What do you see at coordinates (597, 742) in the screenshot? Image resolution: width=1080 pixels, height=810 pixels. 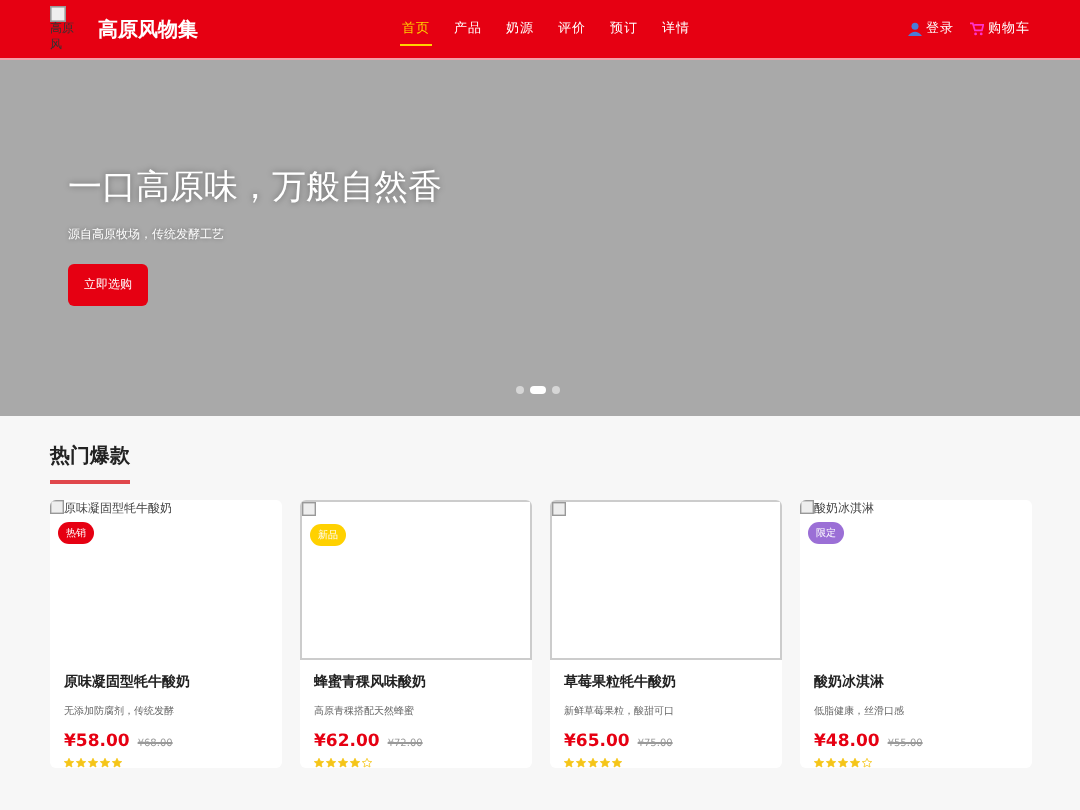 I see `product-price: ¥65.00` at bounding box center [597, 742].